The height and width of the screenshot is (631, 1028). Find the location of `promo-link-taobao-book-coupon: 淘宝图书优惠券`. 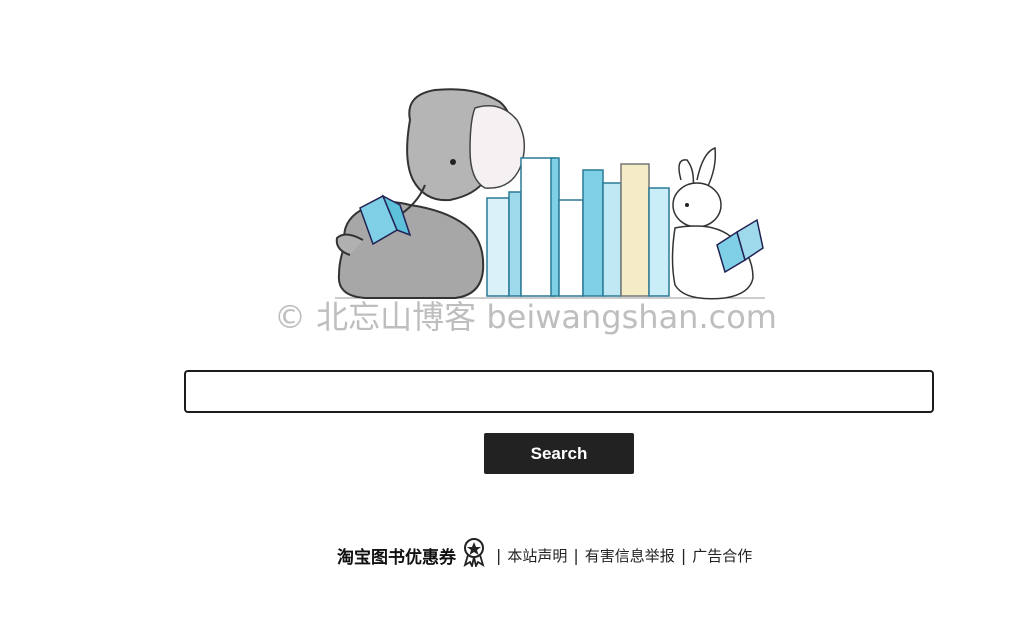

promo-link-taobao-book-coupon: 淘宝图书优惠券 is located at coordinates (396, 555).